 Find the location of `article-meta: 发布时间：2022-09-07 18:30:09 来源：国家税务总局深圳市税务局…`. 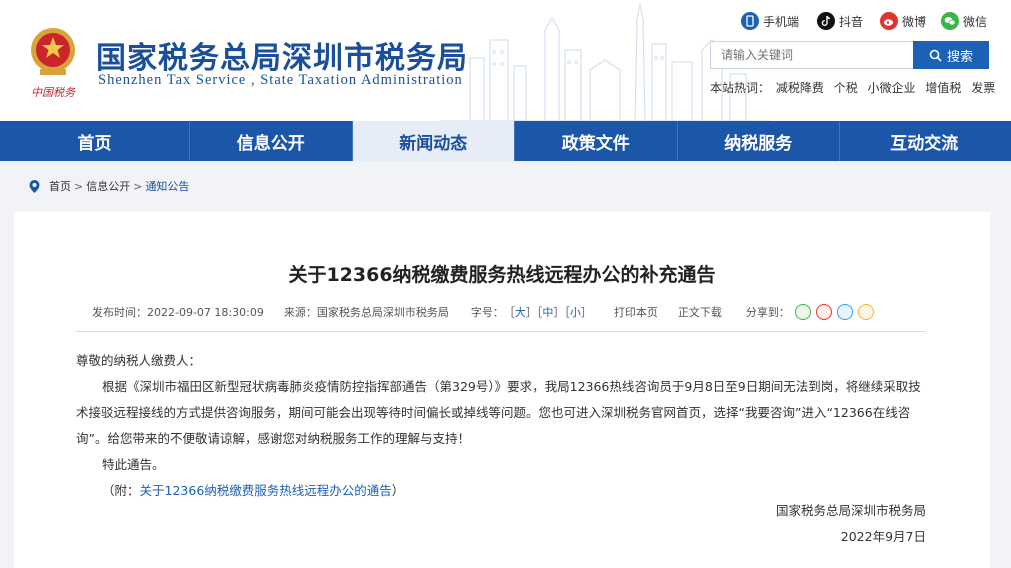

article-meta: 发布时间：2022-09-07 18:30:09 来源：国家税务总局深圳市税务局… is located at coordinates (502, 312).